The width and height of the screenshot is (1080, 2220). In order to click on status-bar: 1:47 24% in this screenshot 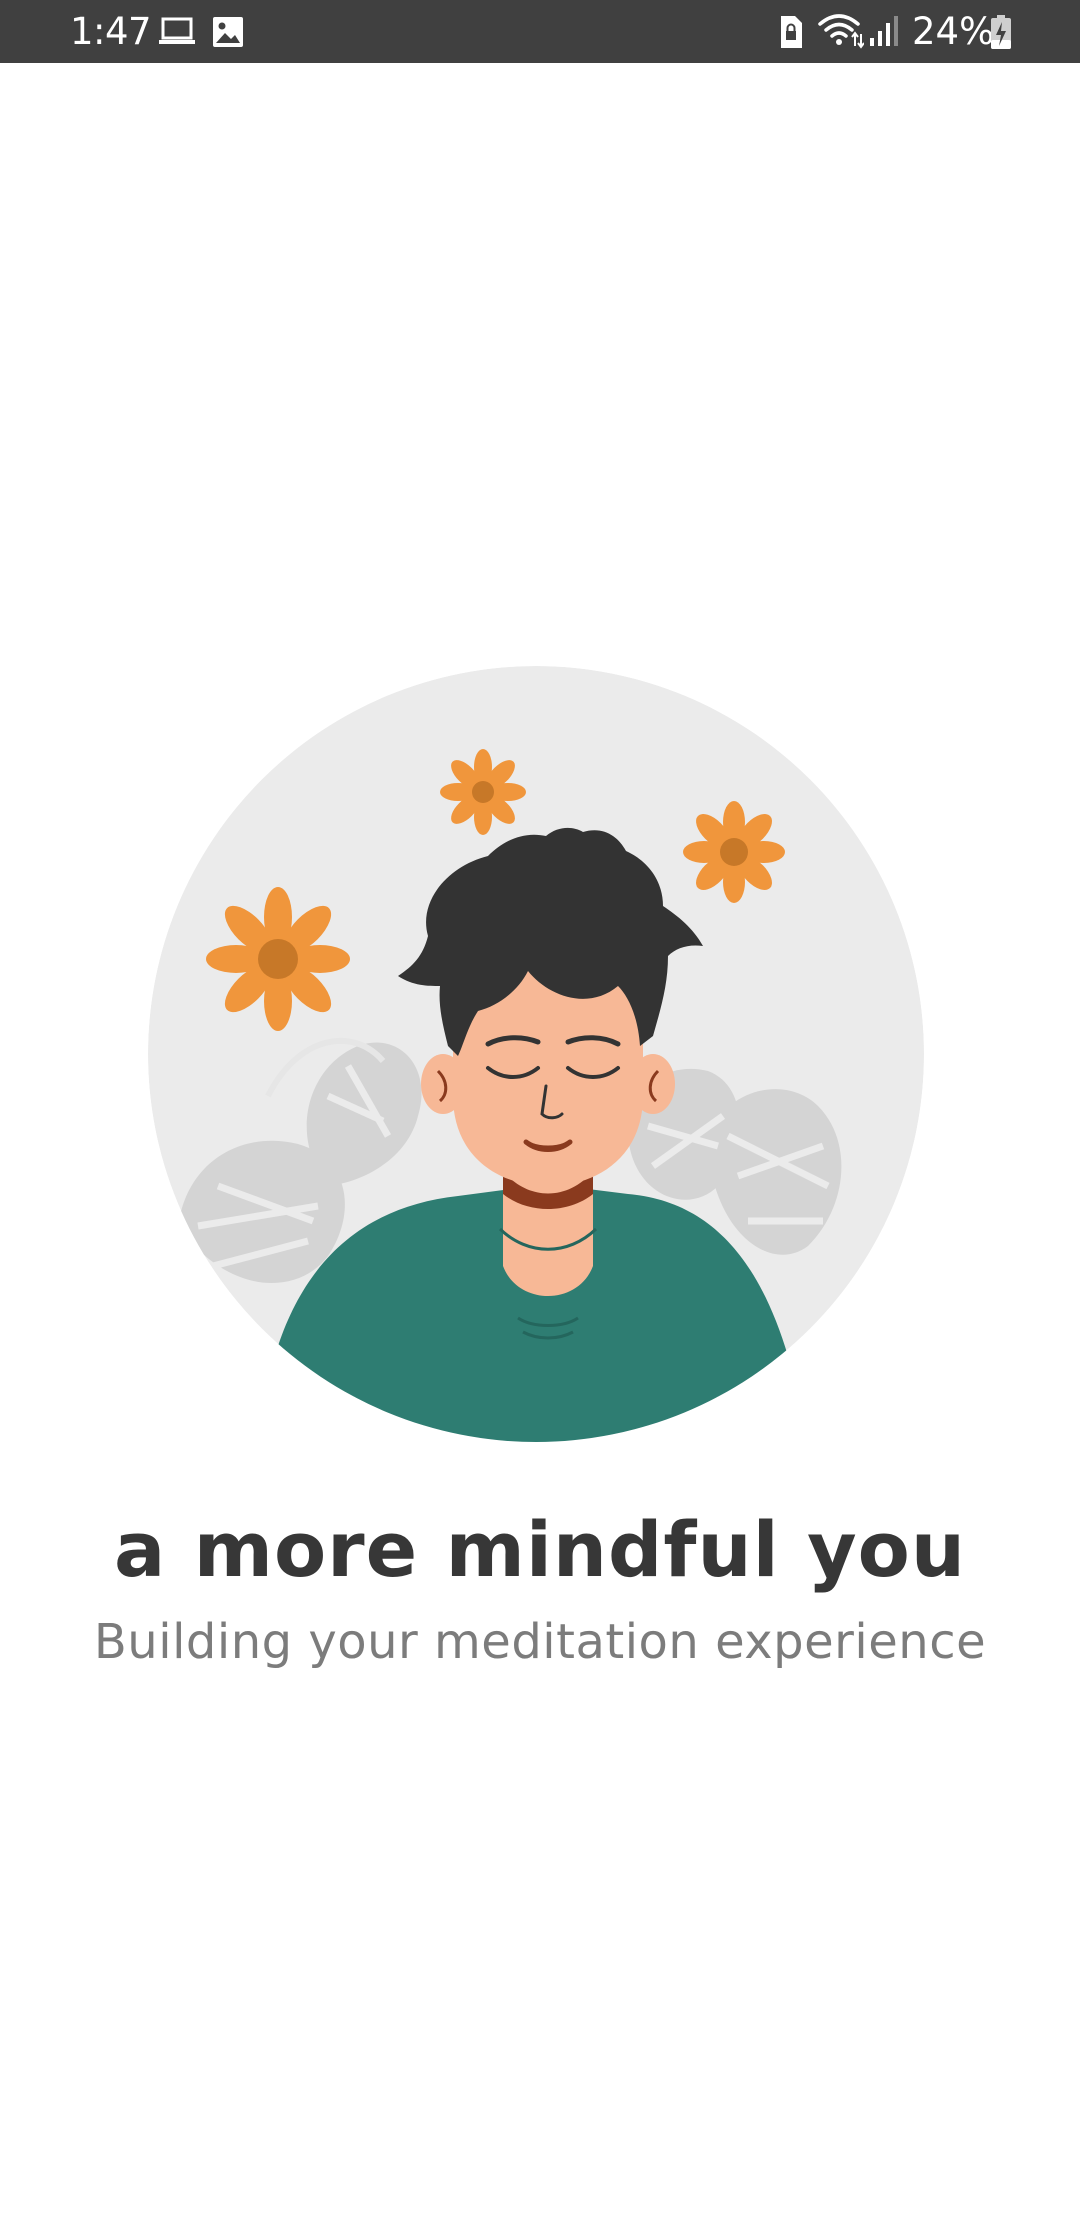, I will do `click(540, 31)`.